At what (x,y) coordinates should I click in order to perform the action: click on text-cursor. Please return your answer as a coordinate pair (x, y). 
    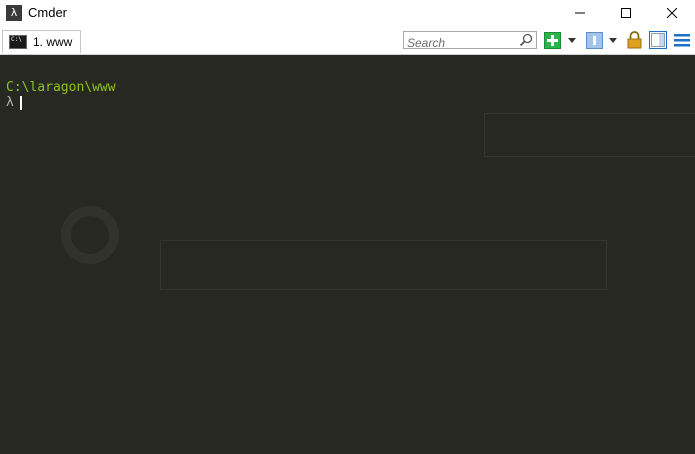
    Looking at the image, I should click on (20, 102).